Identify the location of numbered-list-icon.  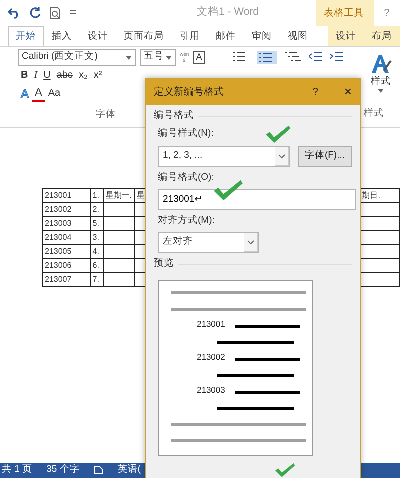
(267, 57).